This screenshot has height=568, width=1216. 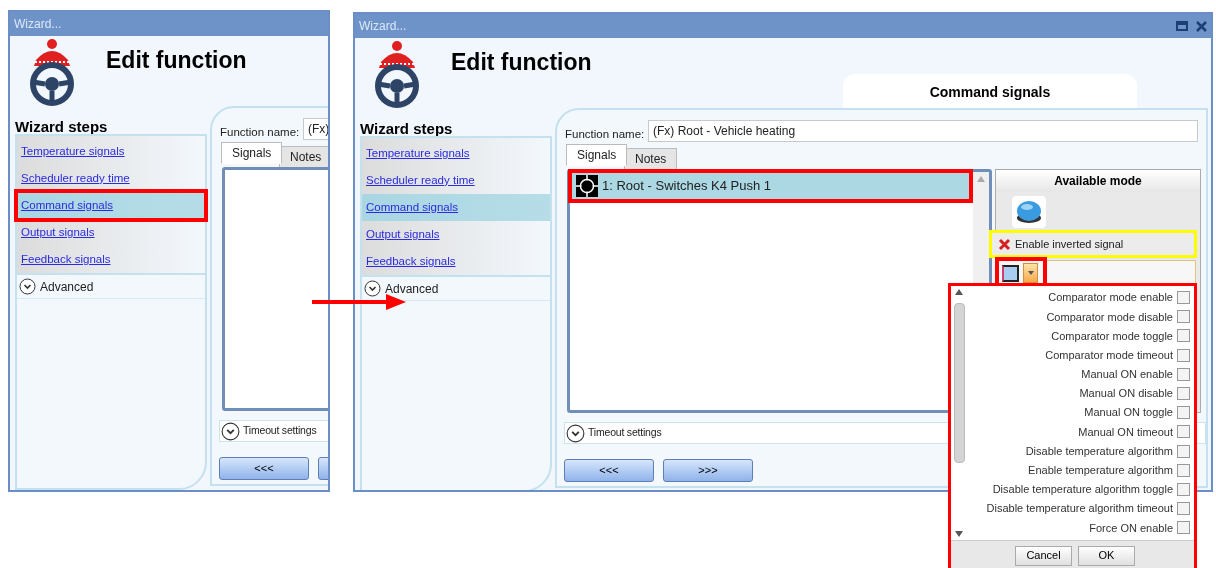 What do you see at coordinates (1131, 528) in the screenshot?
I see `option-label: Force ON enable` at bounding box center [1131, 528].